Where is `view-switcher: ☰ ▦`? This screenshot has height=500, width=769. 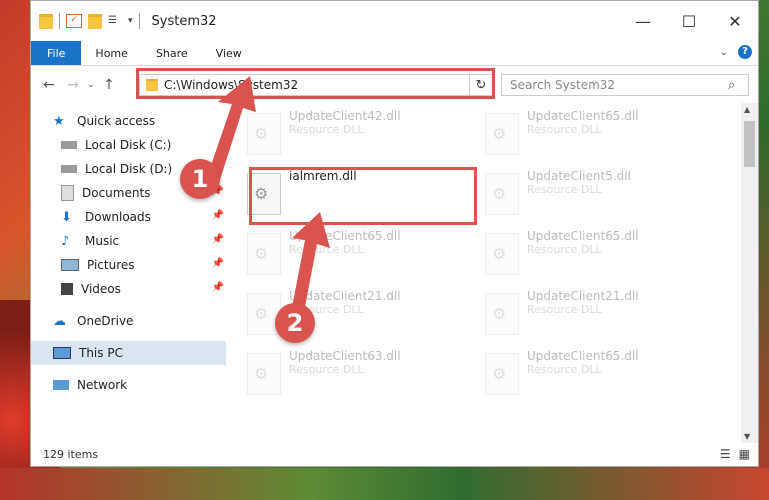 view-switcher: ☰ ▦ is located at coordinates (735, 454).